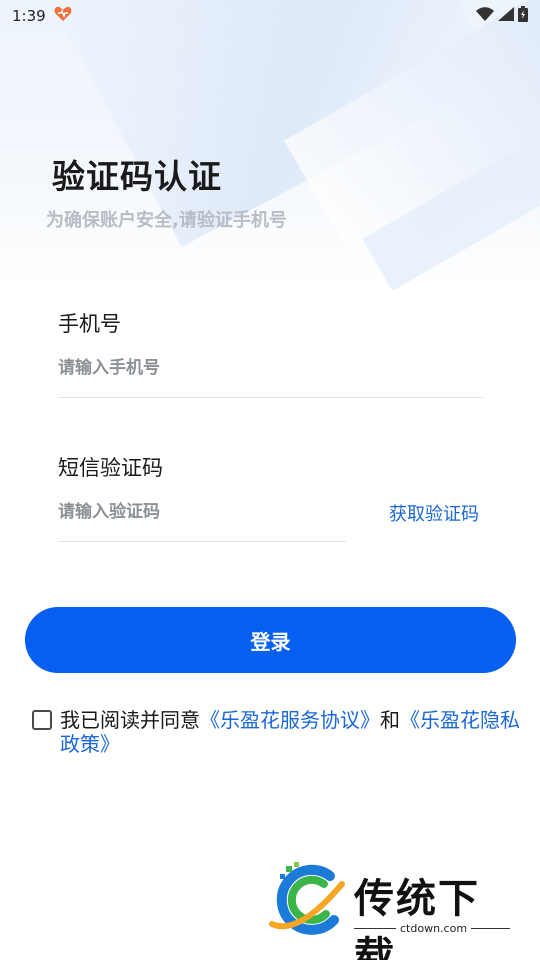 This screenshot has height=960, width=540. What do you see at coordinates (270, 397) in the screenshot?
I see `phone-input-underline` at bounding box center [270, 397].